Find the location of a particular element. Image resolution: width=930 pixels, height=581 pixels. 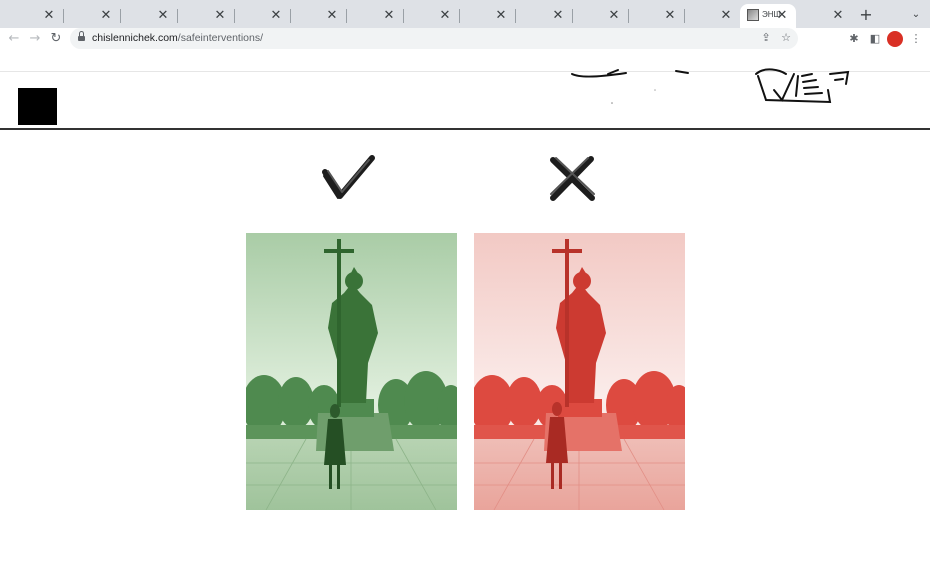

monument-photo-green is located at coordinates (351, 371).